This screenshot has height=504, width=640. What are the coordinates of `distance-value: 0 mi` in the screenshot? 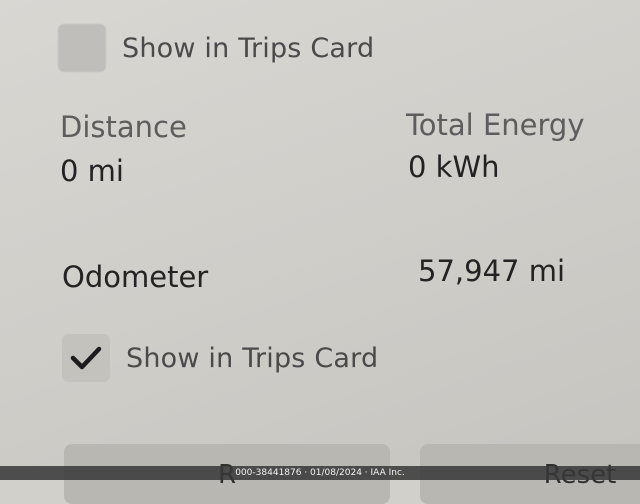 It's located at (92, 171).